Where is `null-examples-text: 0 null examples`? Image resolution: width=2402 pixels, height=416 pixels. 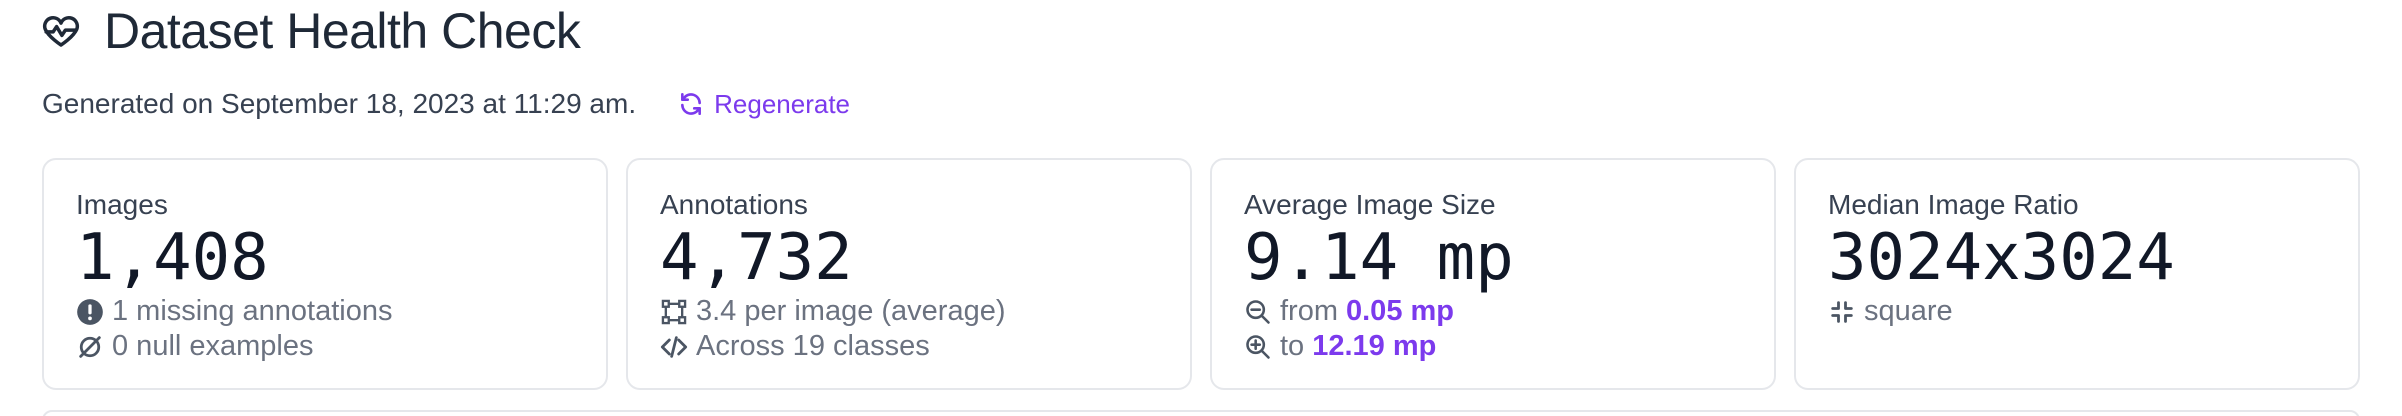 null-examples-text: 0 null examples is located at coordinates (213, 346).